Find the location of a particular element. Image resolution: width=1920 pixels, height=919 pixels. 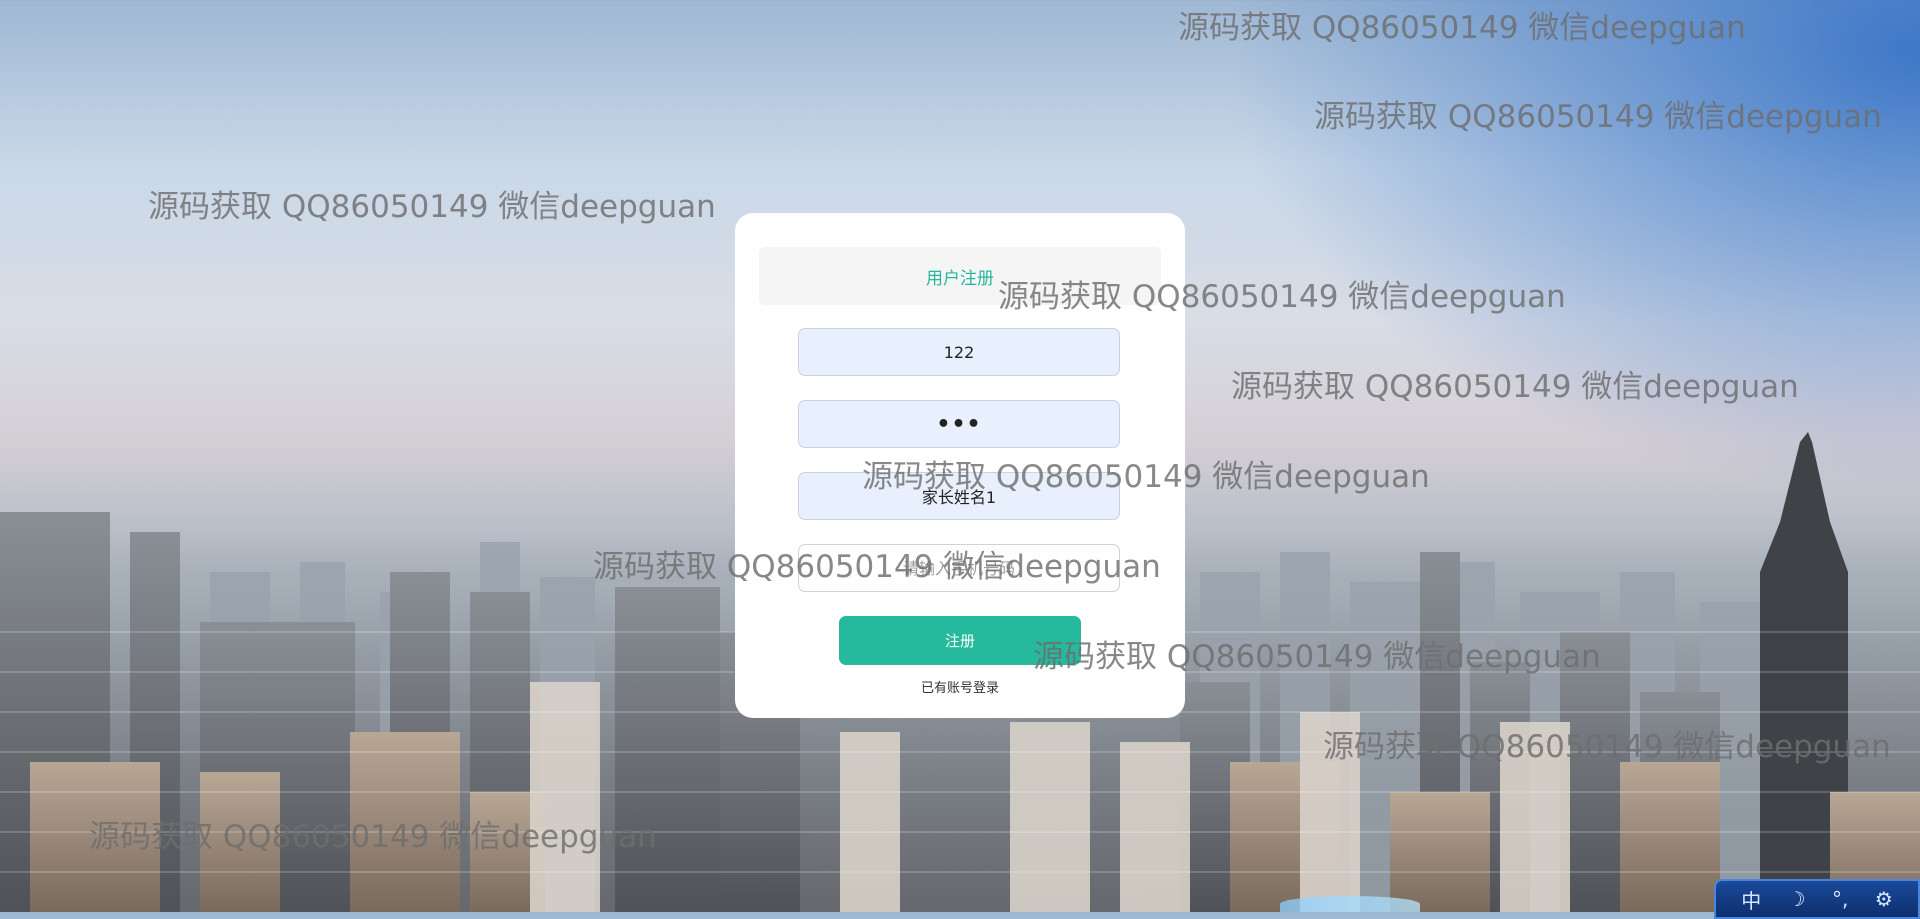

username-input is located at coordinates (959, 352).